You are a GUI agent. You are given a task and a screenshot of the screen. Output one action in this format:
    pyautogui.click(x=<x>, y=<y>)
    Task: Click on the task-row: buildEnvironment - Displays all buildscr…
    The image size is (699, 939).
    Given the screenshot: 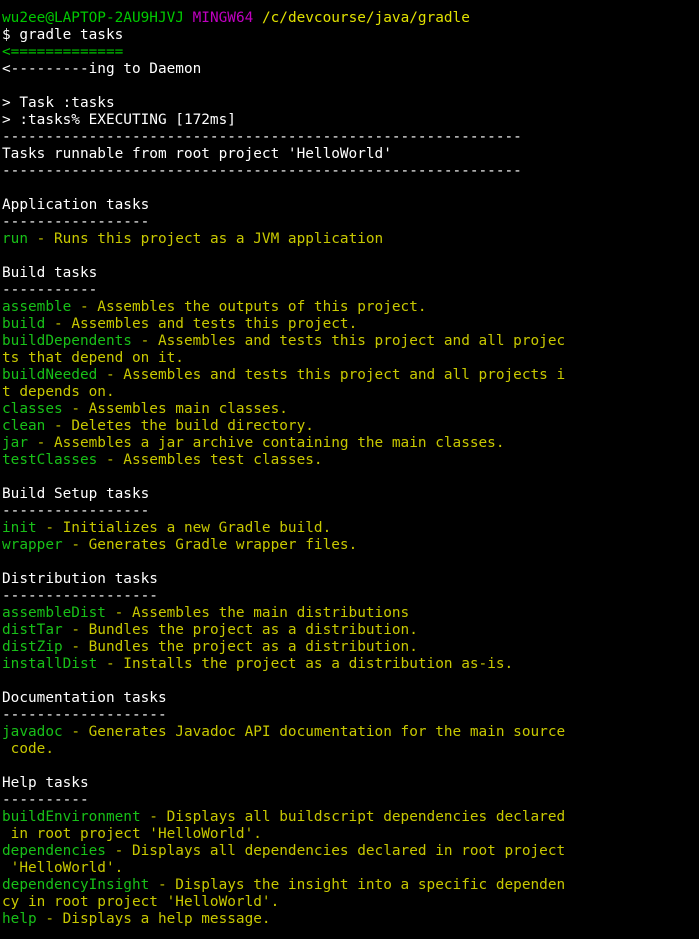 What is the action you would take?
    pyautogui.click(x=350, y=817)
    